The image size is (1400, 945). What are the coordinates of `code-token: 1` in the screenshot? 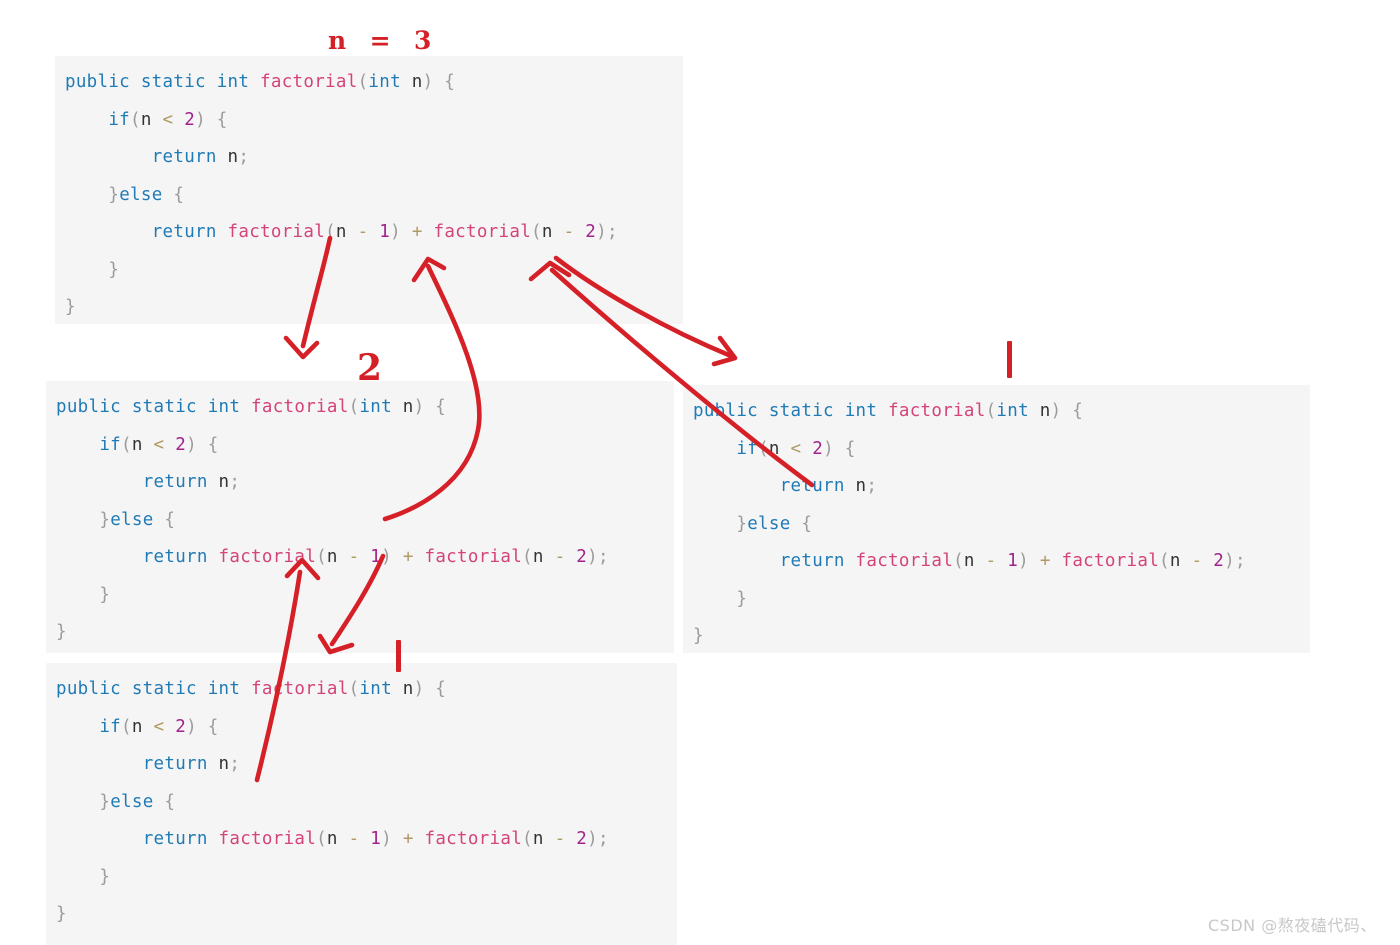 It's located at (376, 557).